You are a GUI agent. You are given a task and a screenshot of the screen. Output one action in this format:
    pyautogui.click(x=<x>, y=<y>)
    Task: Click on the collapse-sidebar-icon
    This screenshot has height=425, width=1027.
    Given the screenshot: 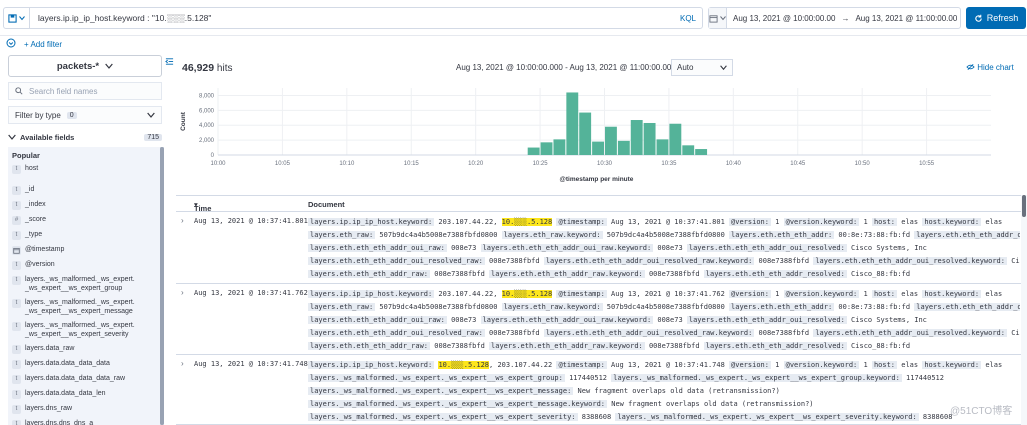 What is the action you would take?
    pyautogui.click(x=169, y=62)
    